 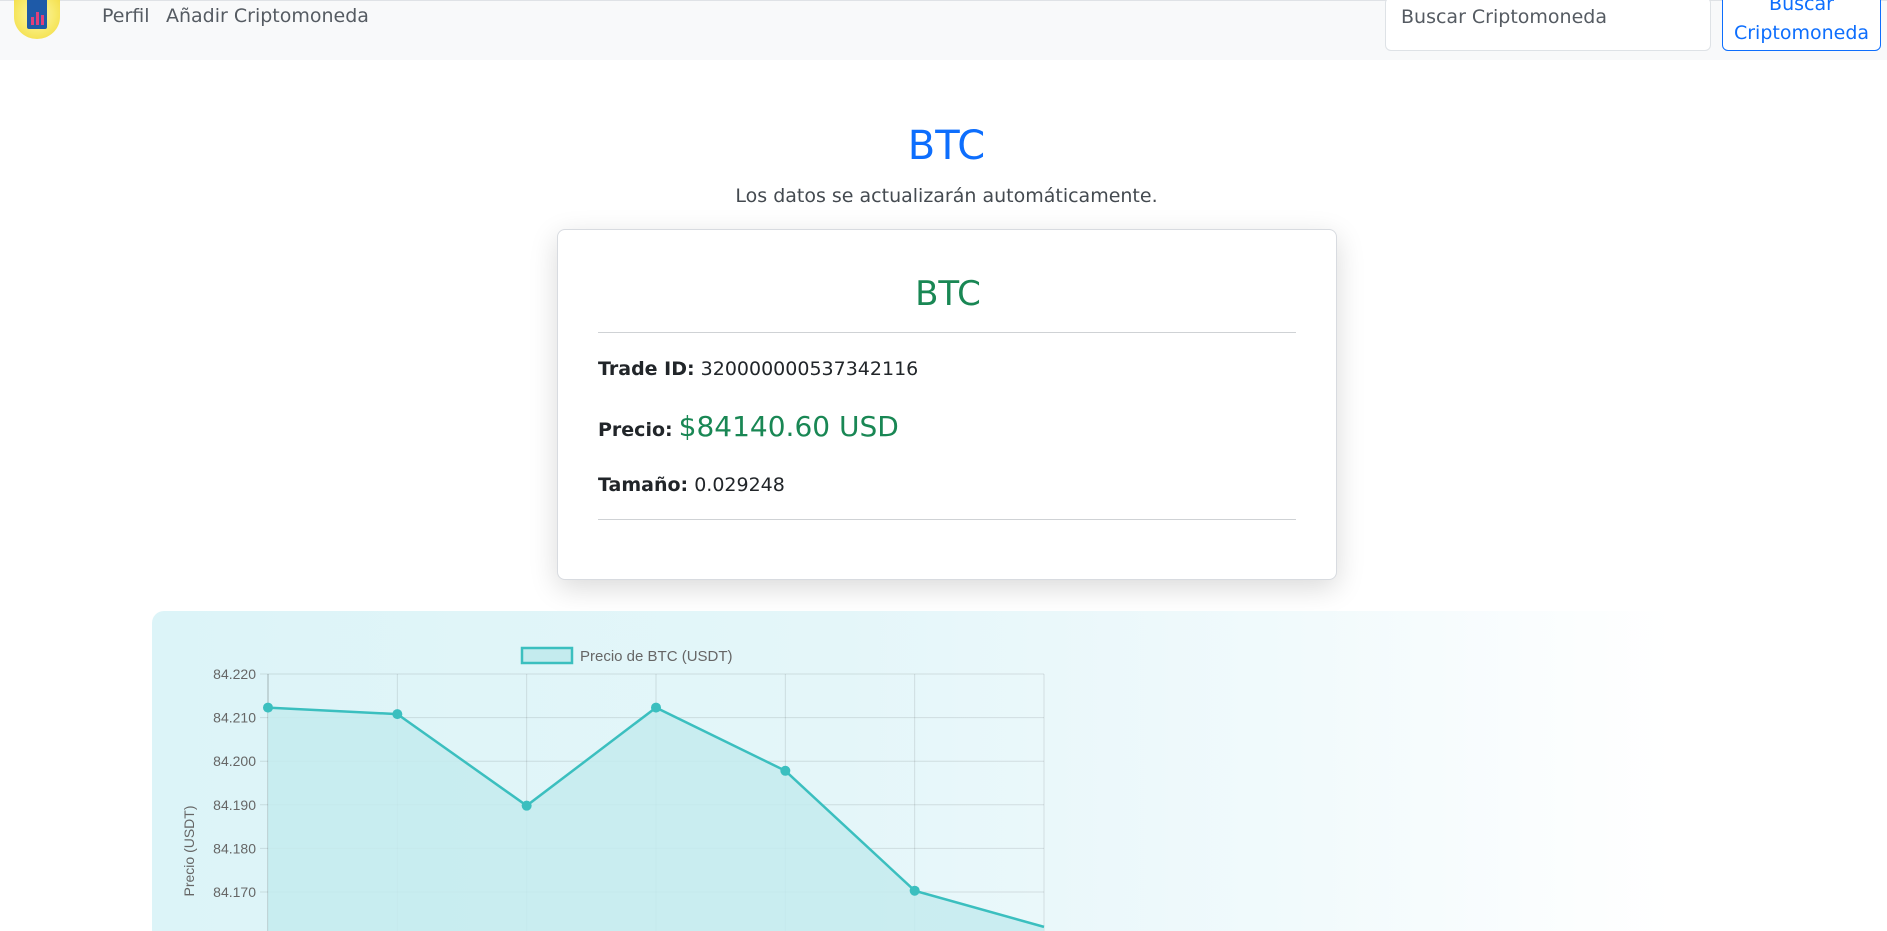 What do you see at coordinates (234, 805) in the screenshot?
I see `y-tick-label: 84.190` at bounding box center [234, 805].